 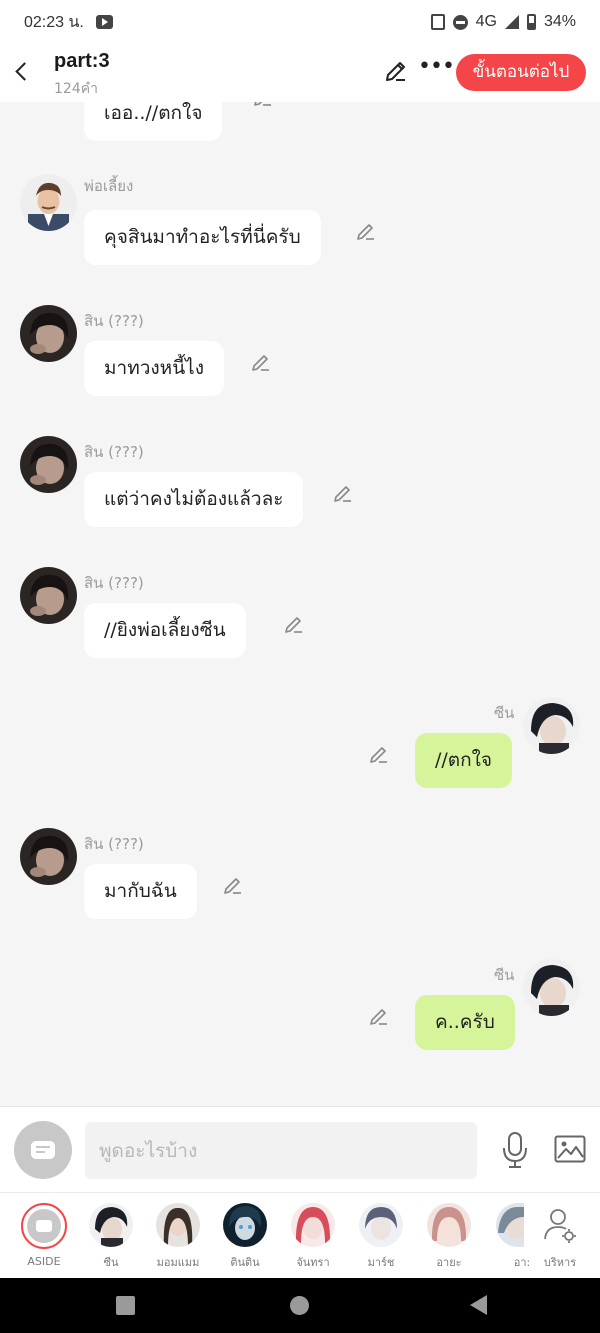 What do you see at coordinates (44, 1261) in the screenshot?
I see `character-label: ASIDE` at bounding box center [44, 1261].